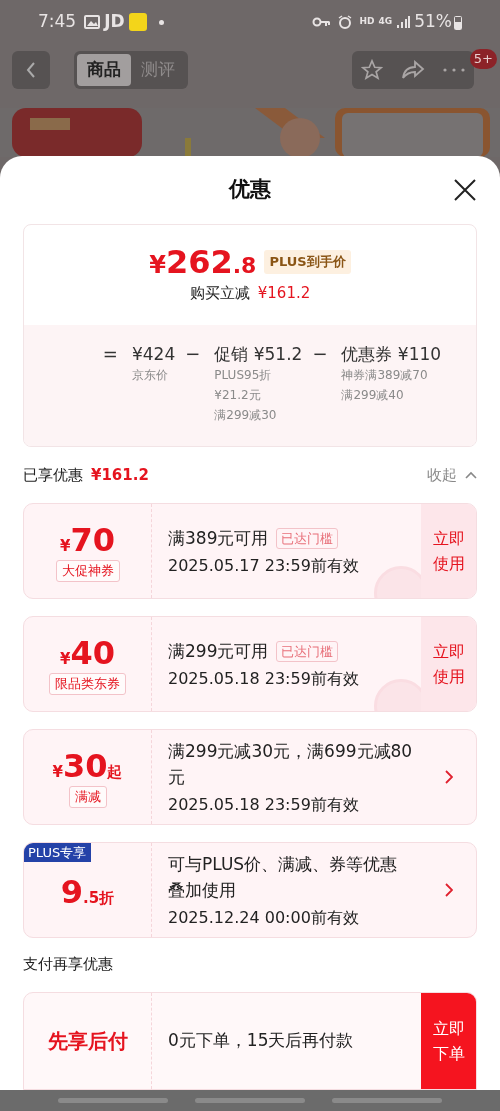 This screenshot has width=500, height=1111. Describe the element at coordinates (87, 684) in the screenshot. I see `offer-tag: 限品类东券` at that location.